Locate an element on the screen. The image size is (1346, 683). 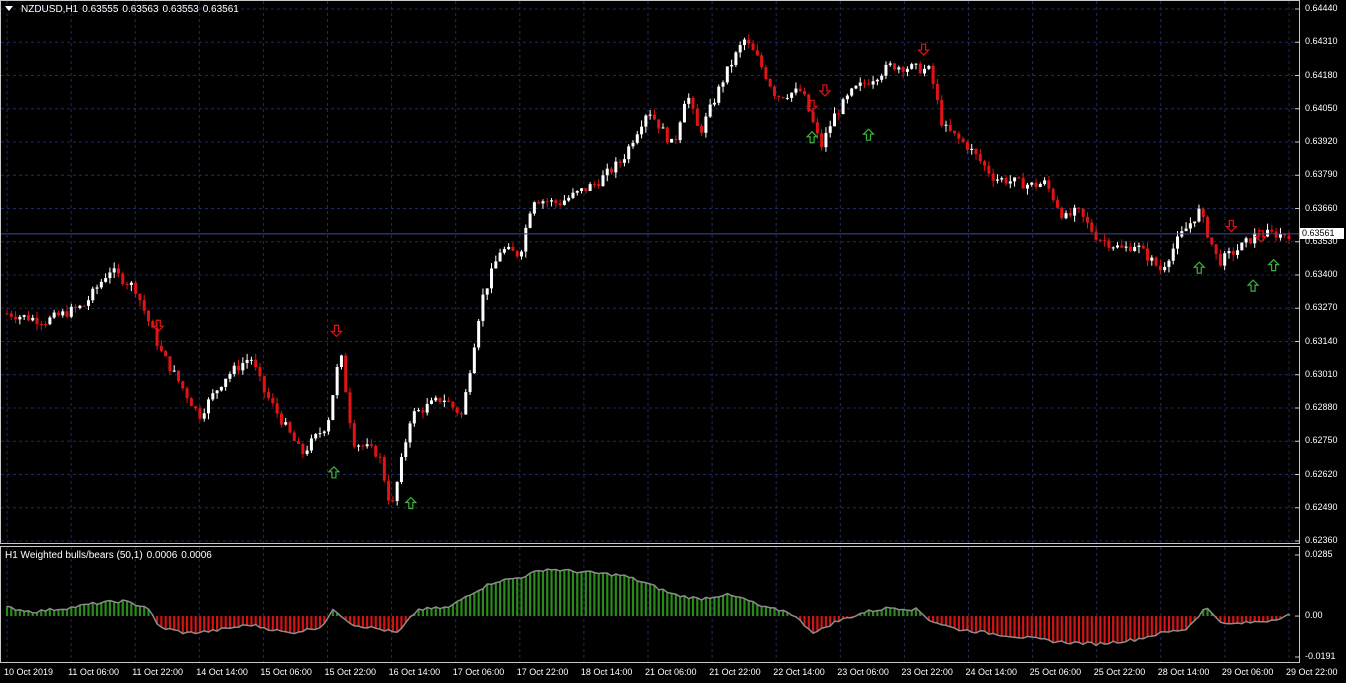
time-tick-label: 24 Oct 14:00 is located at coordinates (991, 672).